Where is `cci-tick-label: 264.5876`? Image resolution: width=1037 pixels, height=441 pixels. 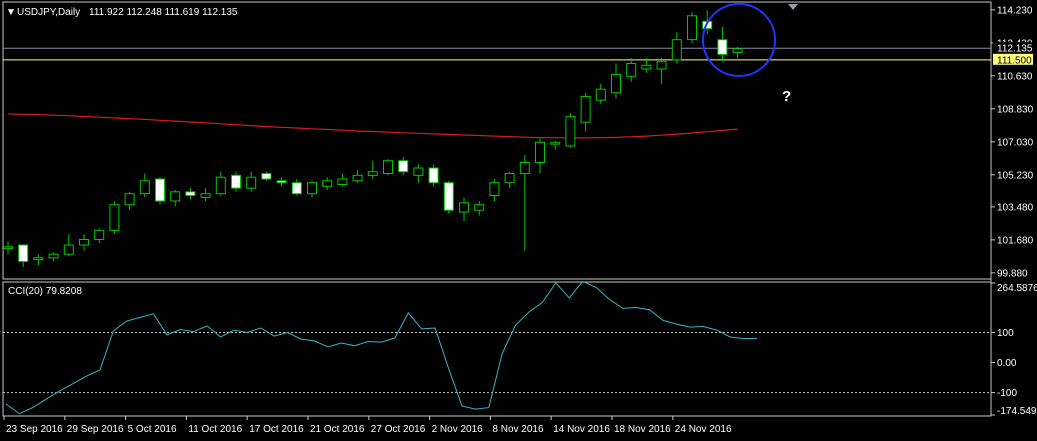
cci-tick-label: 264.5876 is located at coordinates (1017, 288).